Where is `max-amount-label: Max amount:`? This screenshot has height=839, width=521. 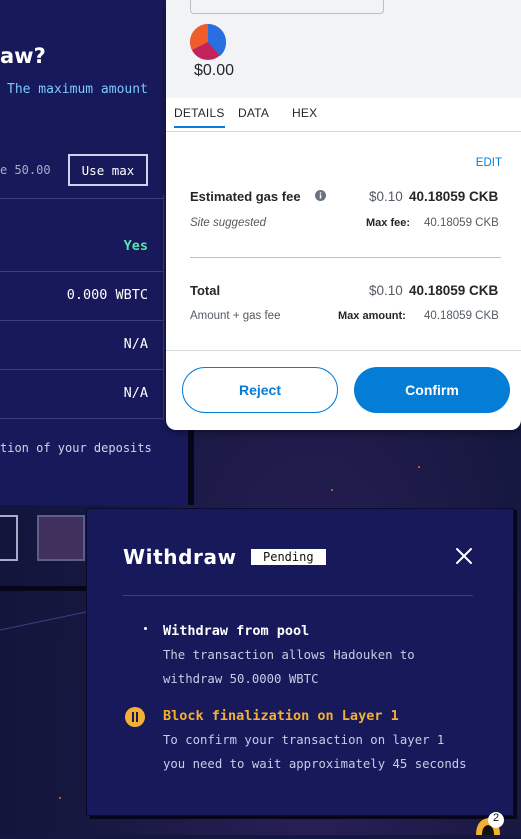 max-amount-label: Max amount: is located at coordinates (372, 316).